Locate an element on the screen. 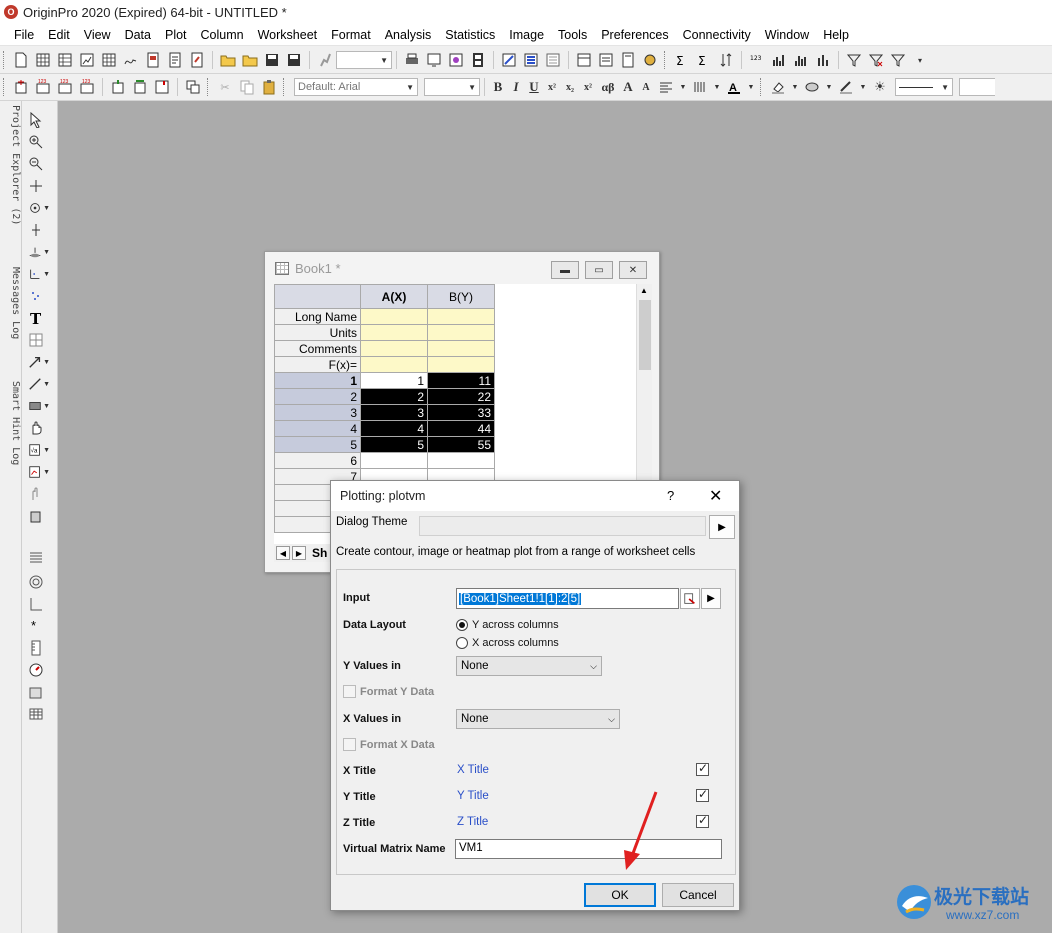 The width and height of the screenshot is (1052, 933). recalculate-icon is located at coordinates (325, 60).